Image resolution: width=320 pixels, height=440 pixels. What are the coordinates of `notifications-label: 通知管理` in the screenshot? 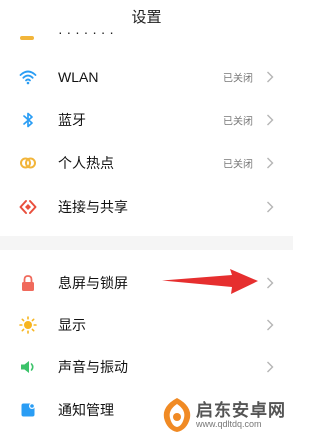 It's located at (86, 410).